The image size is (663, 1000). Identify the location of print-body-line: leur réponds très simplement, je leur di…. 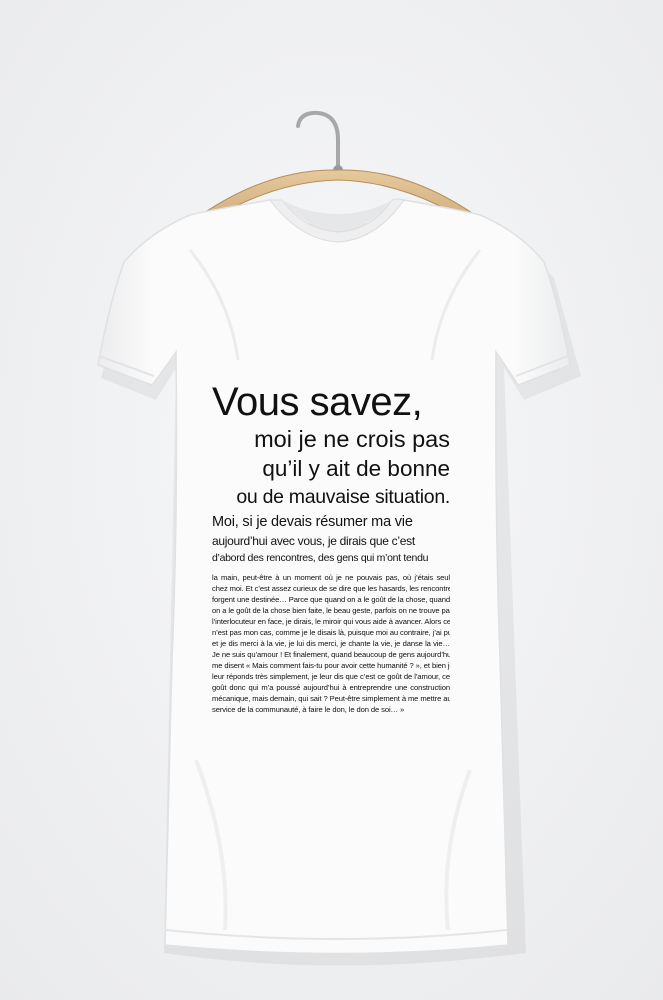
(331, 676).